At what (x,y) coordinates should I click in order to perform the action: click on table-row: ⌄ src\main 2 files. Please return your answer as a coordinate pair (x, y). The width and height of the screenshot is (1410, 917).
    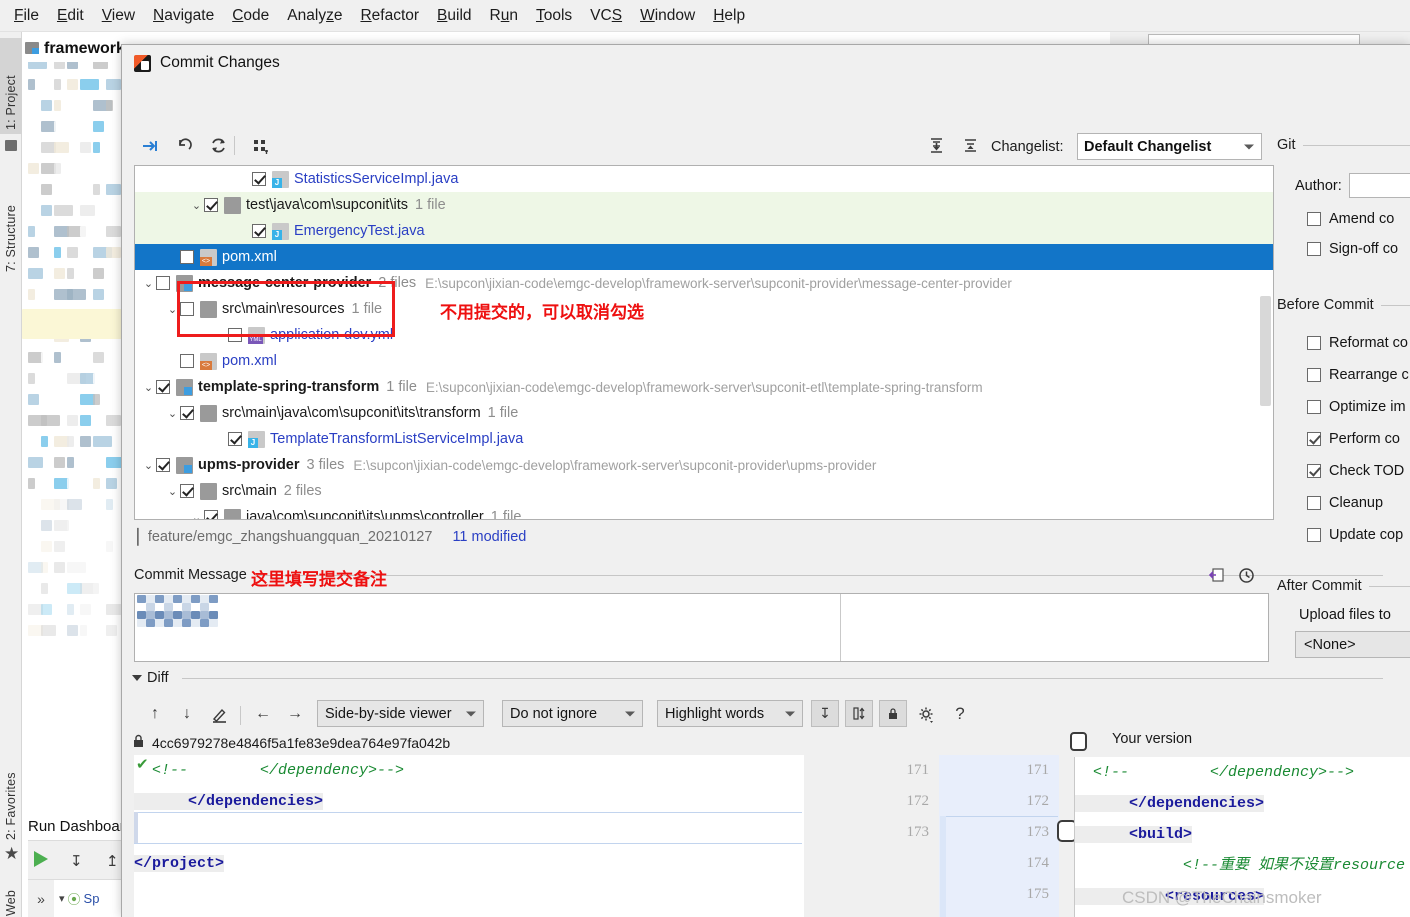
    Looking at the image, I should click on (704, 491).